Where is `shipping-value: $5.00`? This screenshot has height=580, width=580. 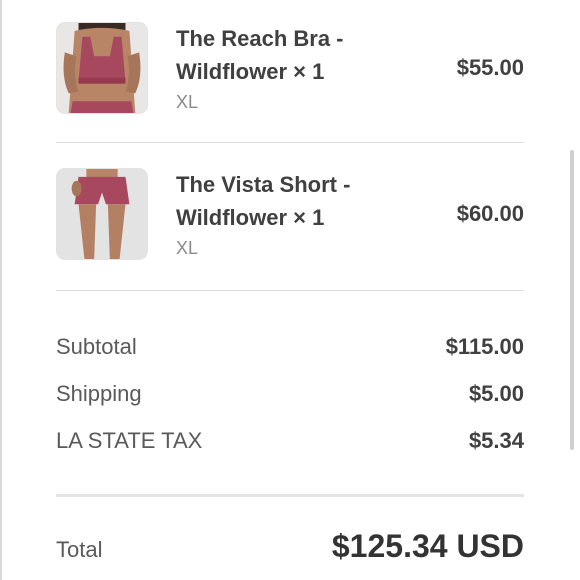 shipping-value: $5.00 is located at coordinates (496, 393).